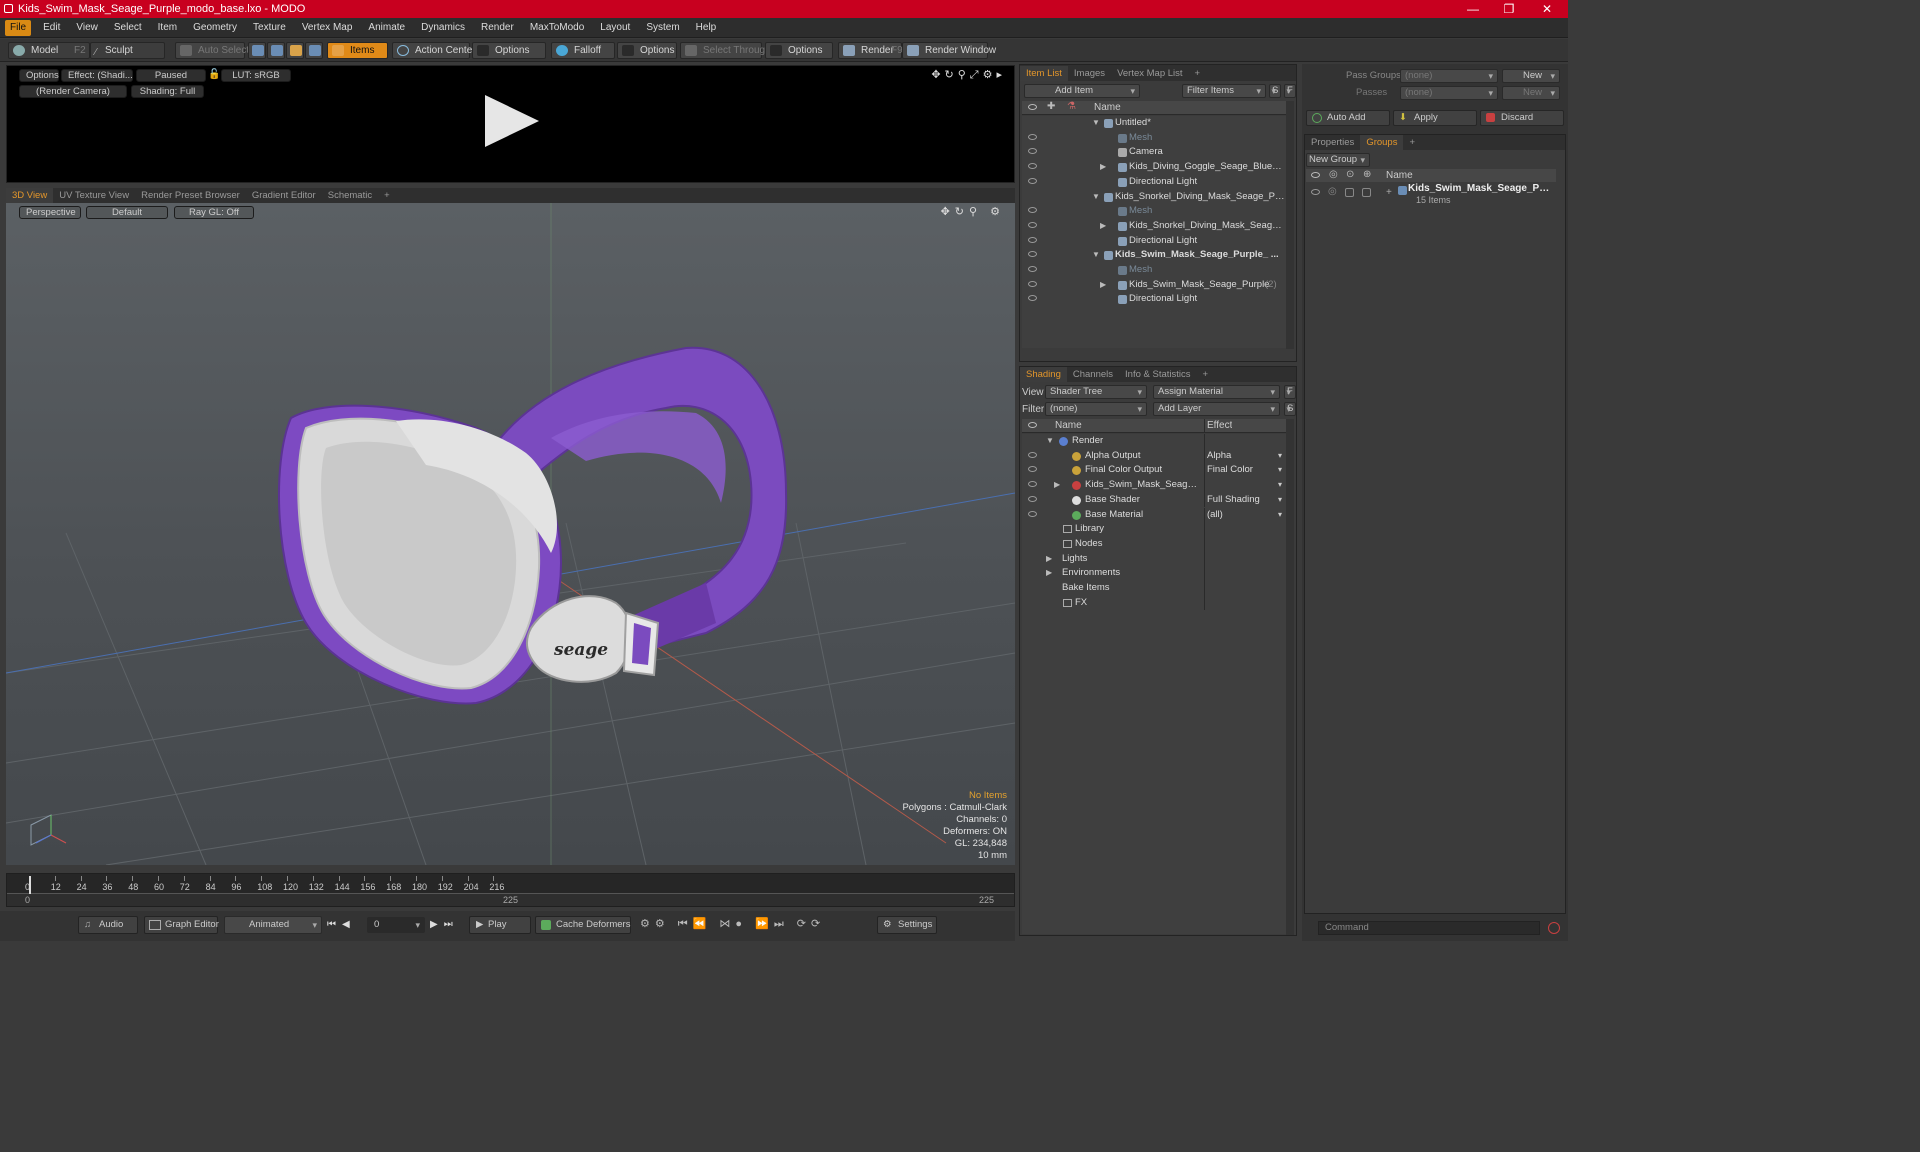 The height and width of the screenshot is (1152, 1920). Describe the element at coordinates (557, 28) in the screenshot. I see `menu-maxtomodo: MaxToModo` at that location.